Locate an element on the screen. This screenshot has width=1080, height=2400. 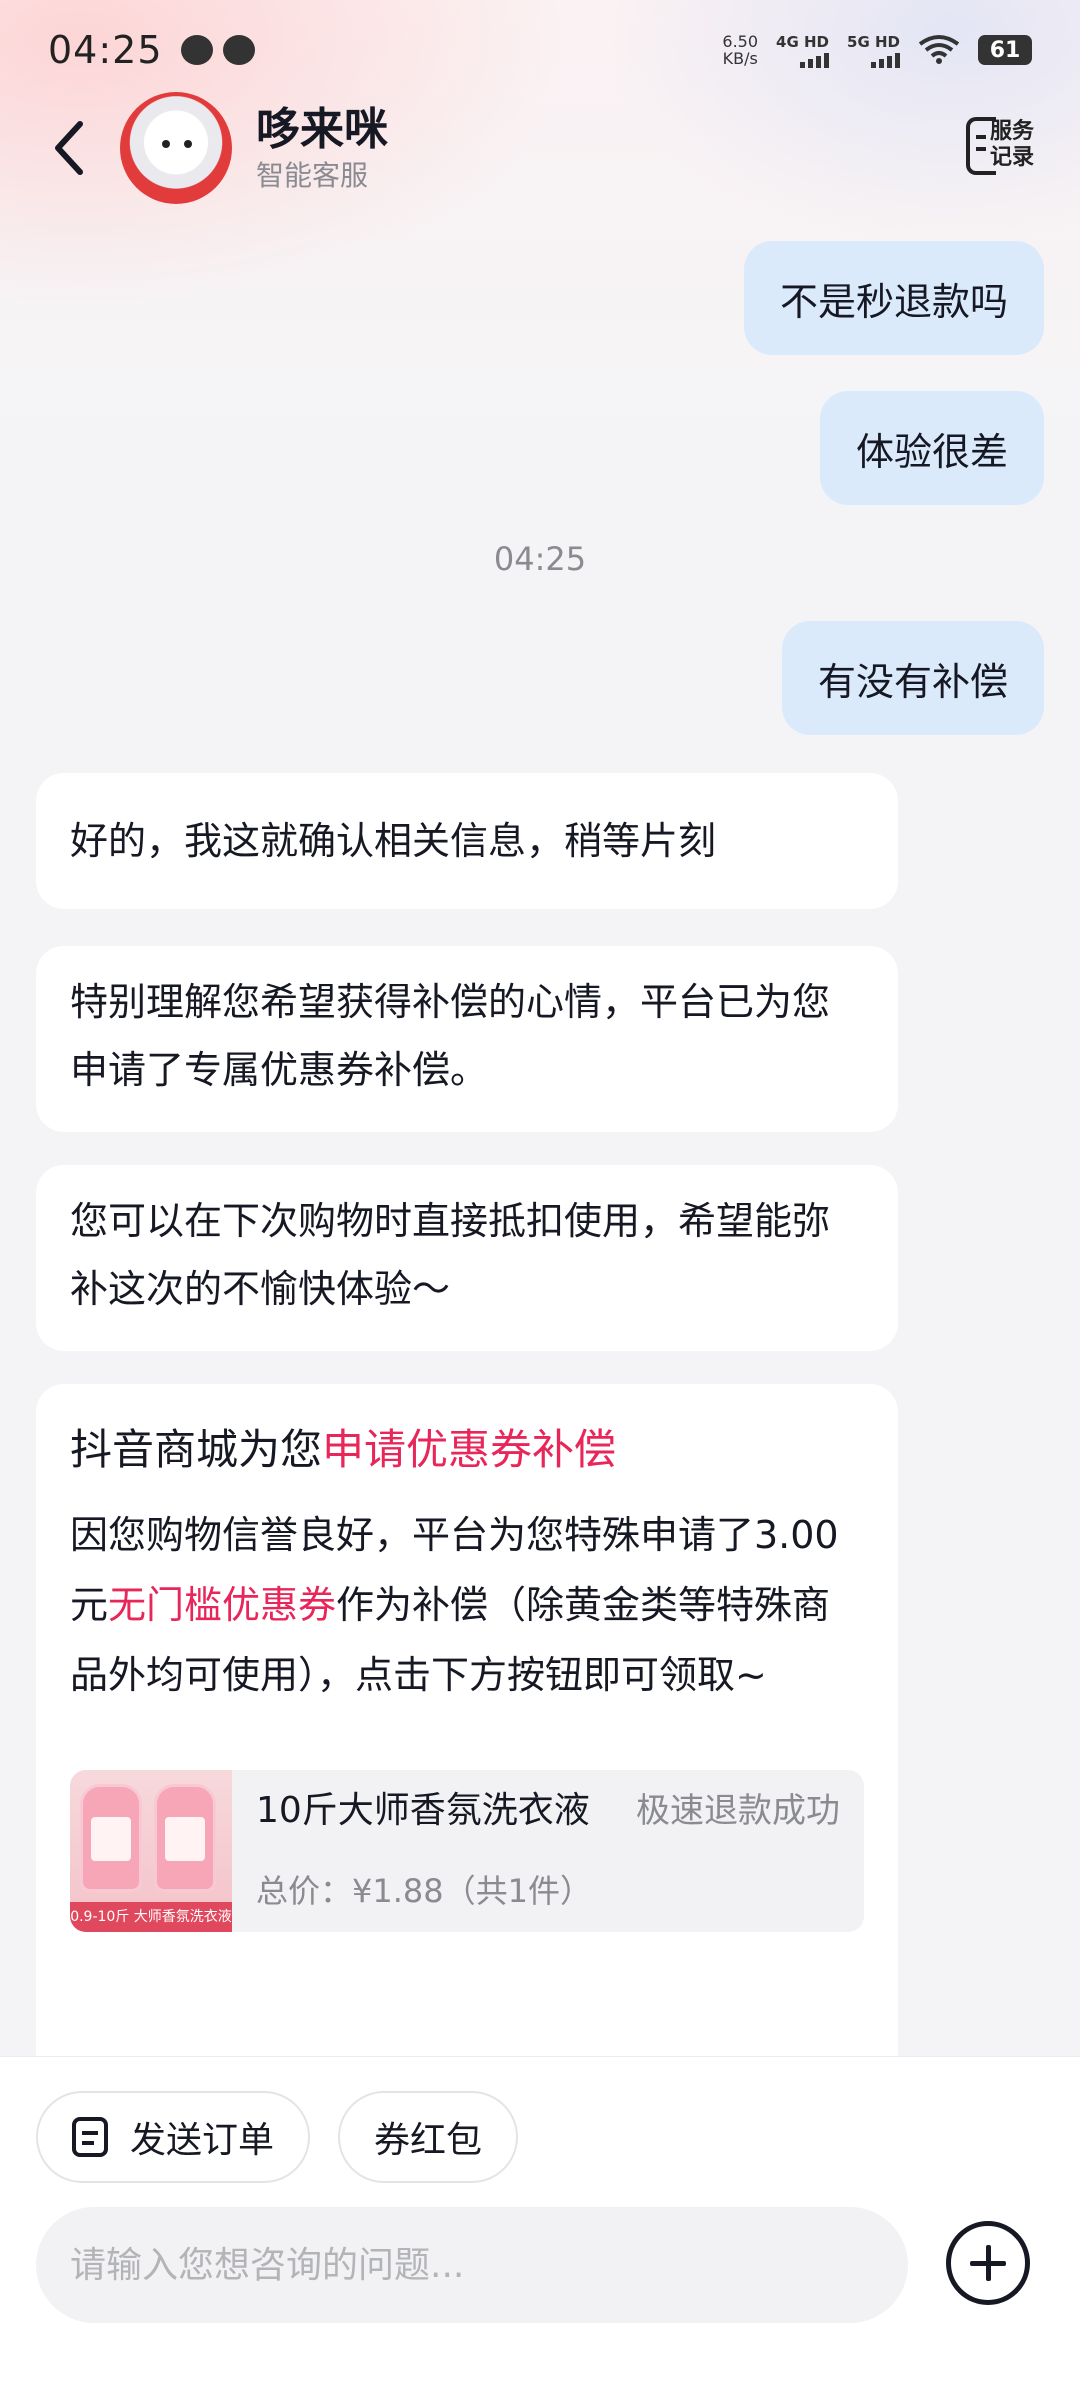
order-info: 10斤大师香氛洗衣液 极速退款成功 总价：¥1.88（共1件） is located at coordinates (548, 1851).